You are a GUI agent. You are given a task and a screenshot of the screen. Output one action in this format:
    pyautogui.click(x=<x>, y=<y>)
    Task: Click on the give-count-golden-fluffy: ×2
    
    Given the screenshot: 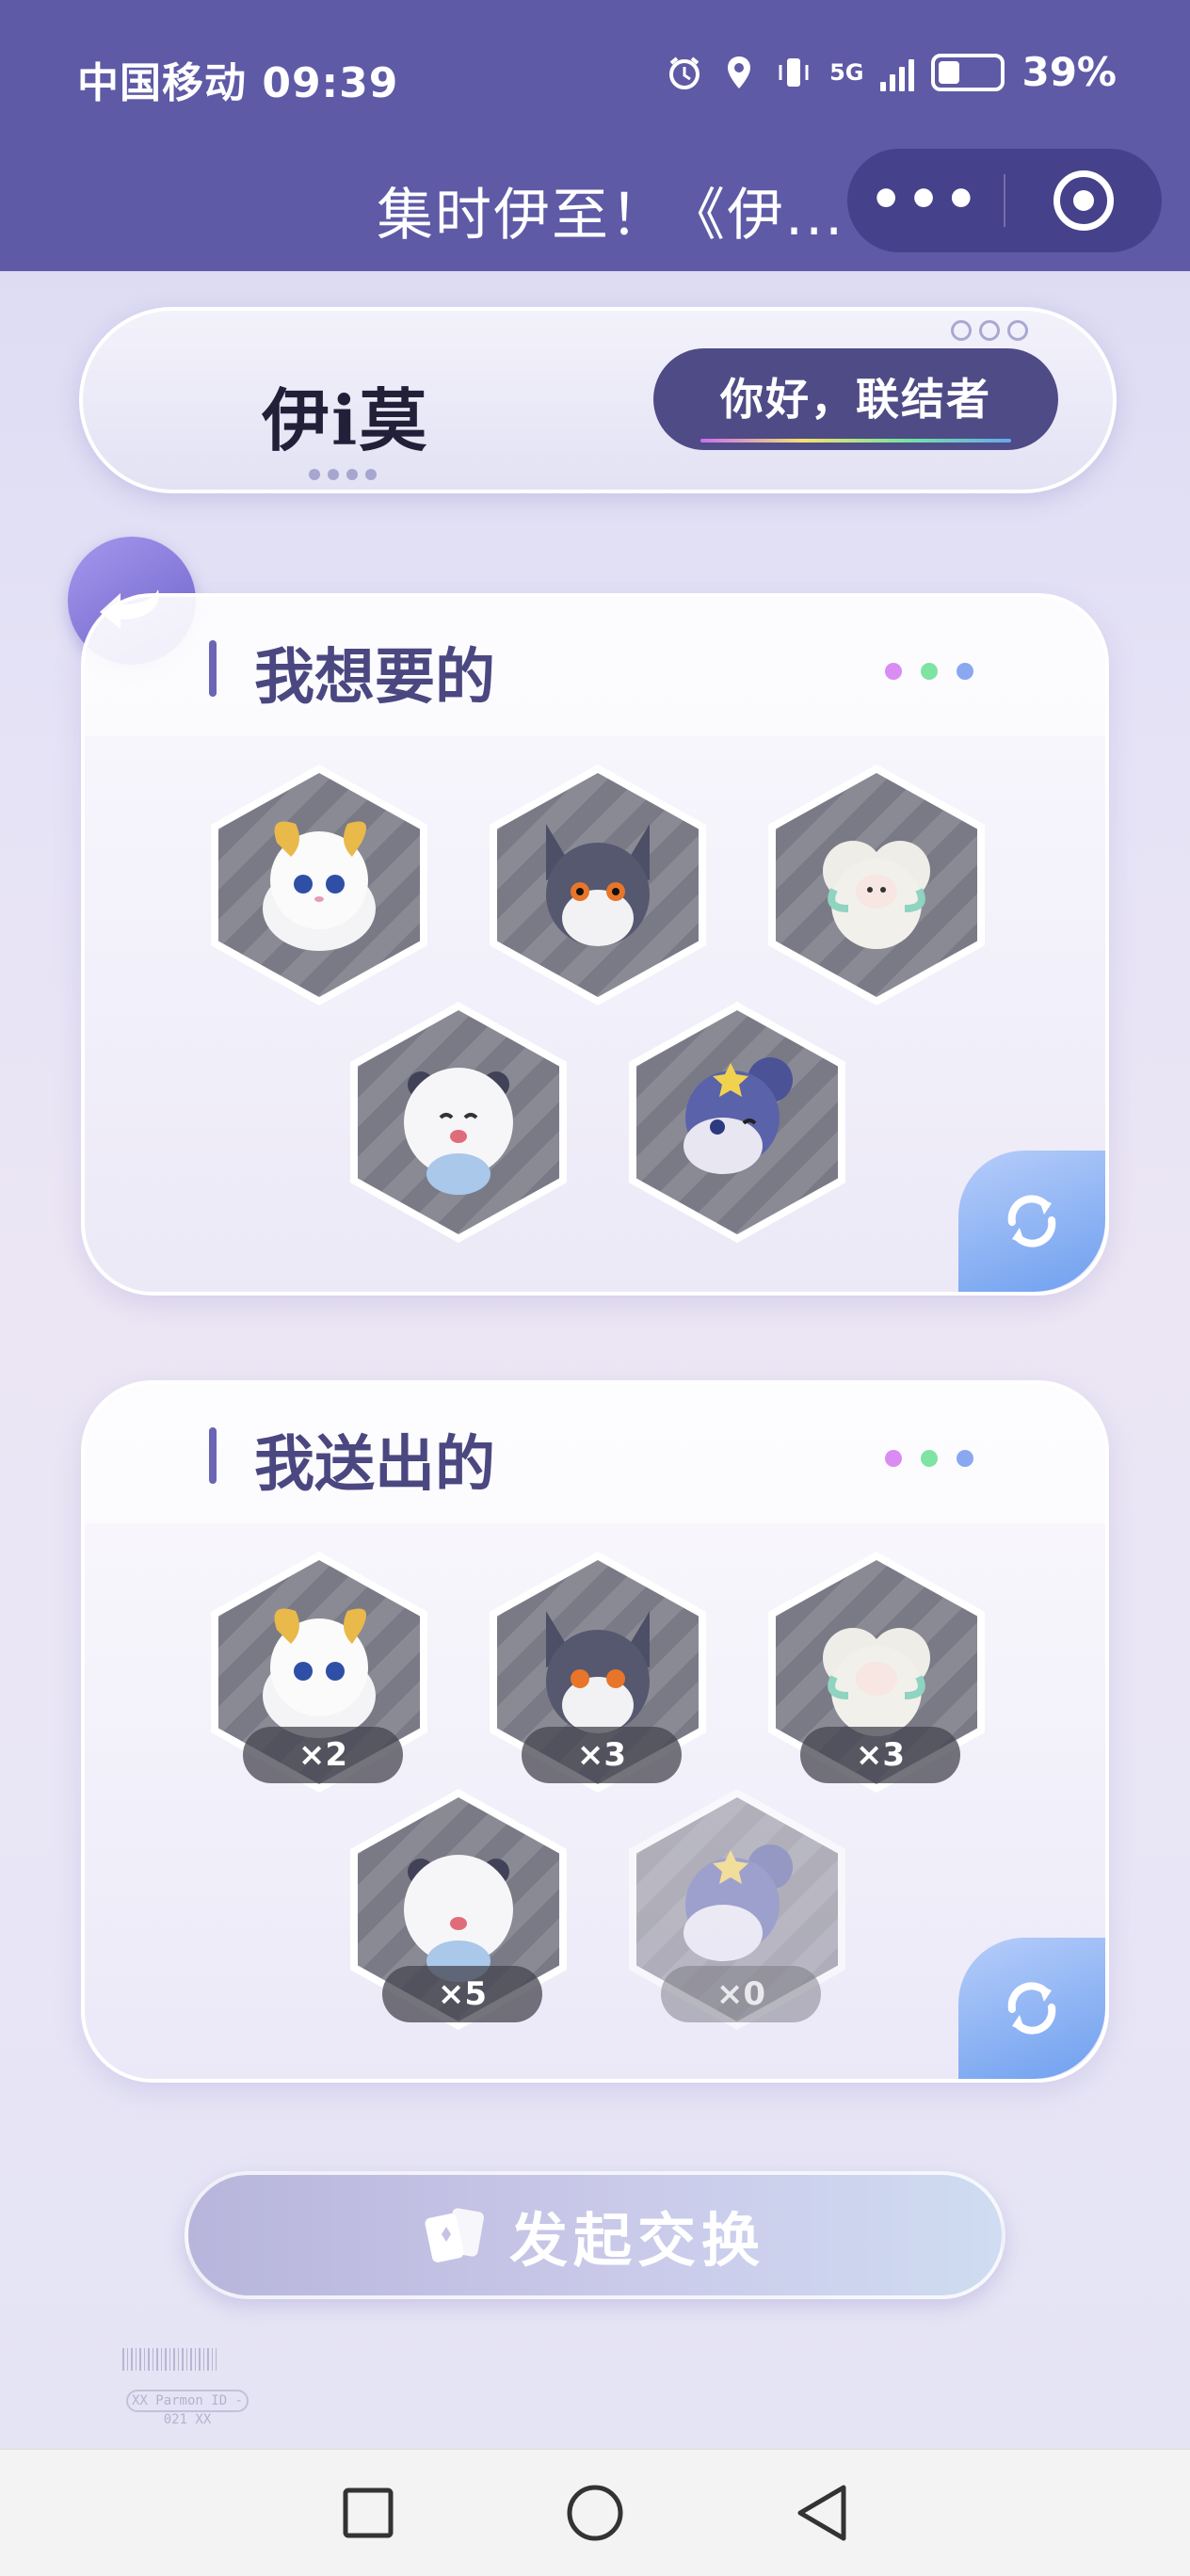 What is the action you would take?
    pyautogui.click(x=323, y=1755)
    